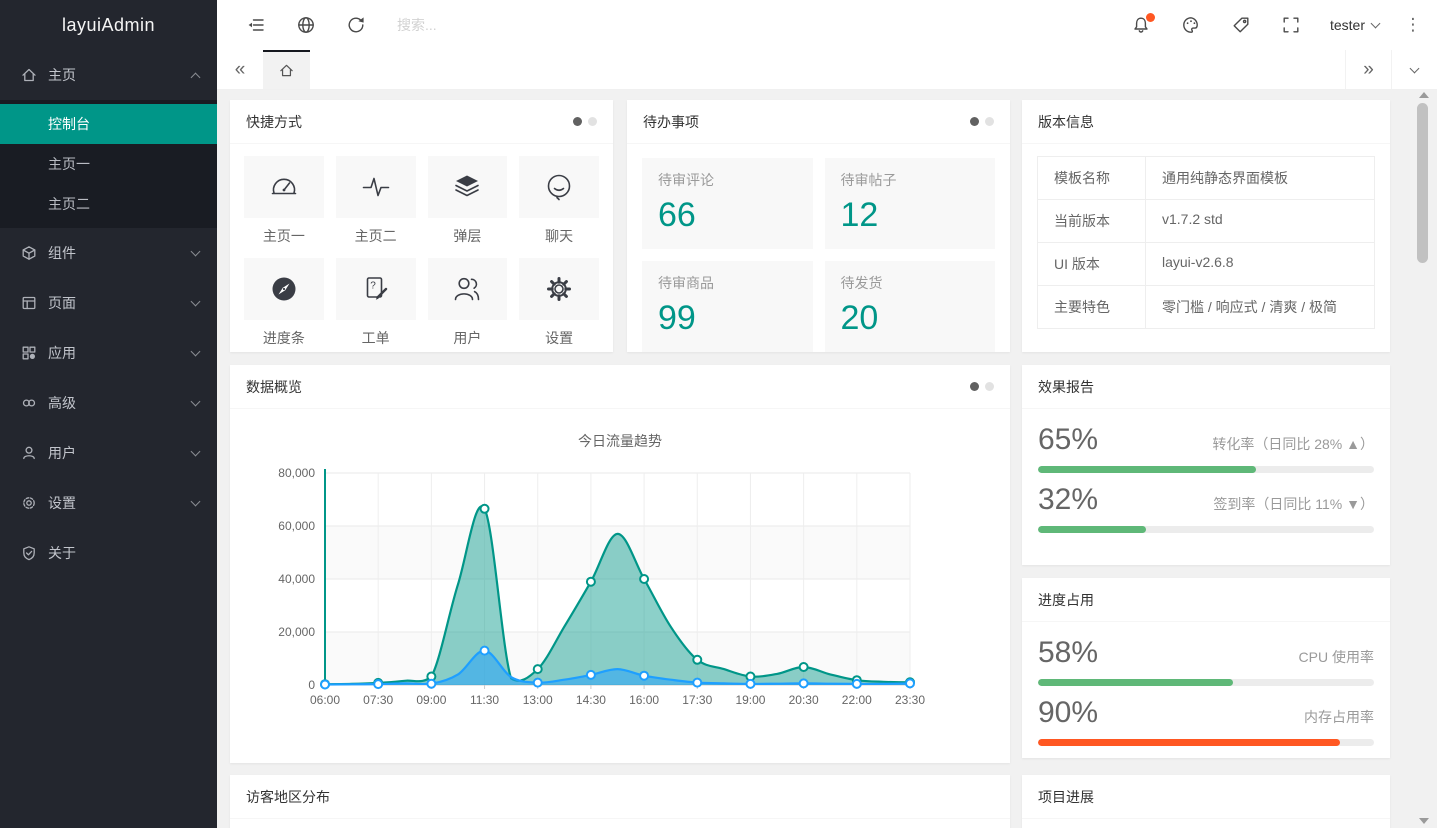 This screenshot has height=828, width=1437. Describe the element at coordinates (559, 303) in the screenshot. I see `shortcut-set: 设置` at that location.